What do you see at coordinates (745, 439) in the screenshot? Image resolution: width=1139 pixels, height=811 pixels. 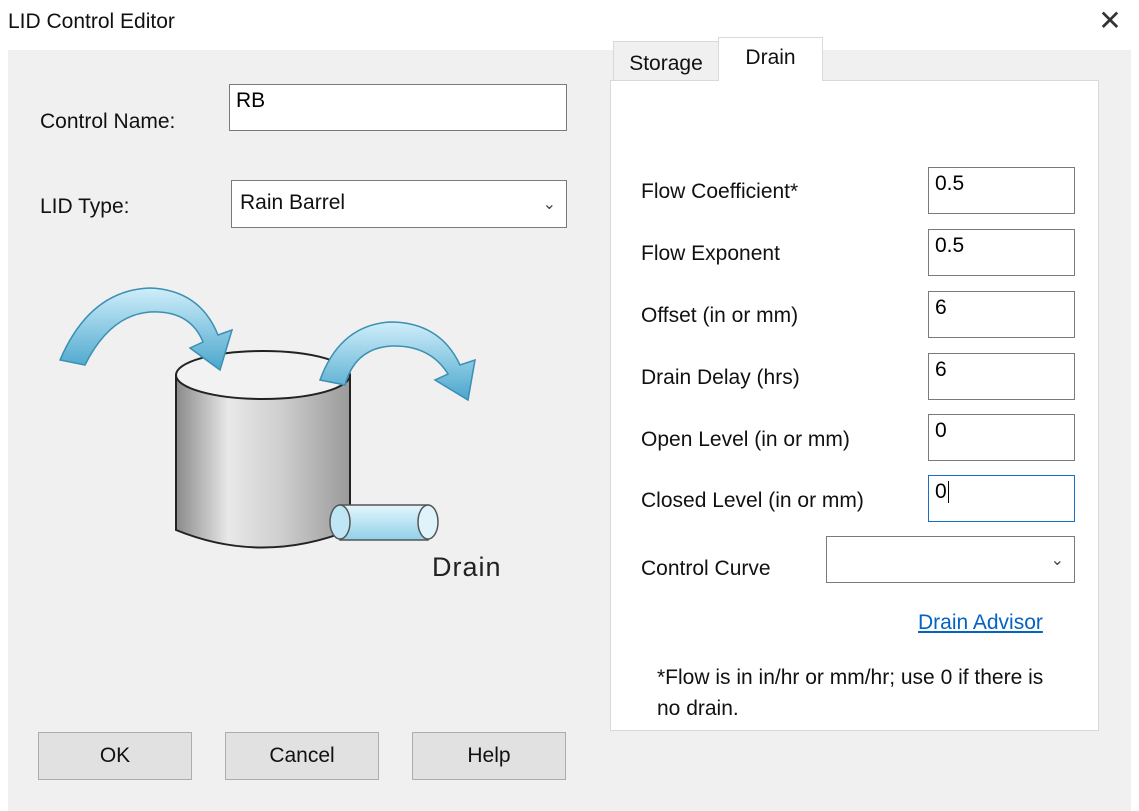 I see `open-level-label: Open Level (in or mm)` at bounding box center [745, 439].